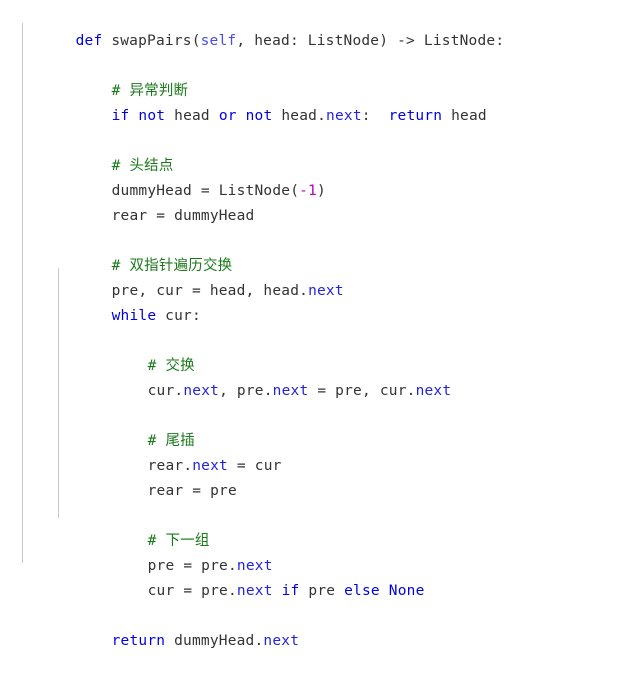  I want to click on token-expr-part: pre = pre., so click(192, 566).